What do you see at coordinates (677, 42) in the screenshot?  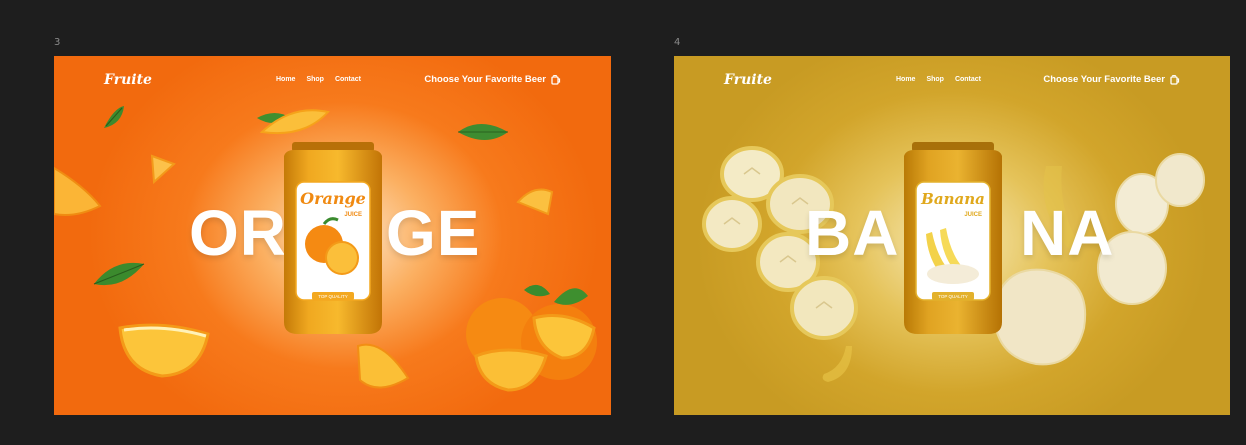 I see `frame-number: 4` at bounding box center [677, 42].